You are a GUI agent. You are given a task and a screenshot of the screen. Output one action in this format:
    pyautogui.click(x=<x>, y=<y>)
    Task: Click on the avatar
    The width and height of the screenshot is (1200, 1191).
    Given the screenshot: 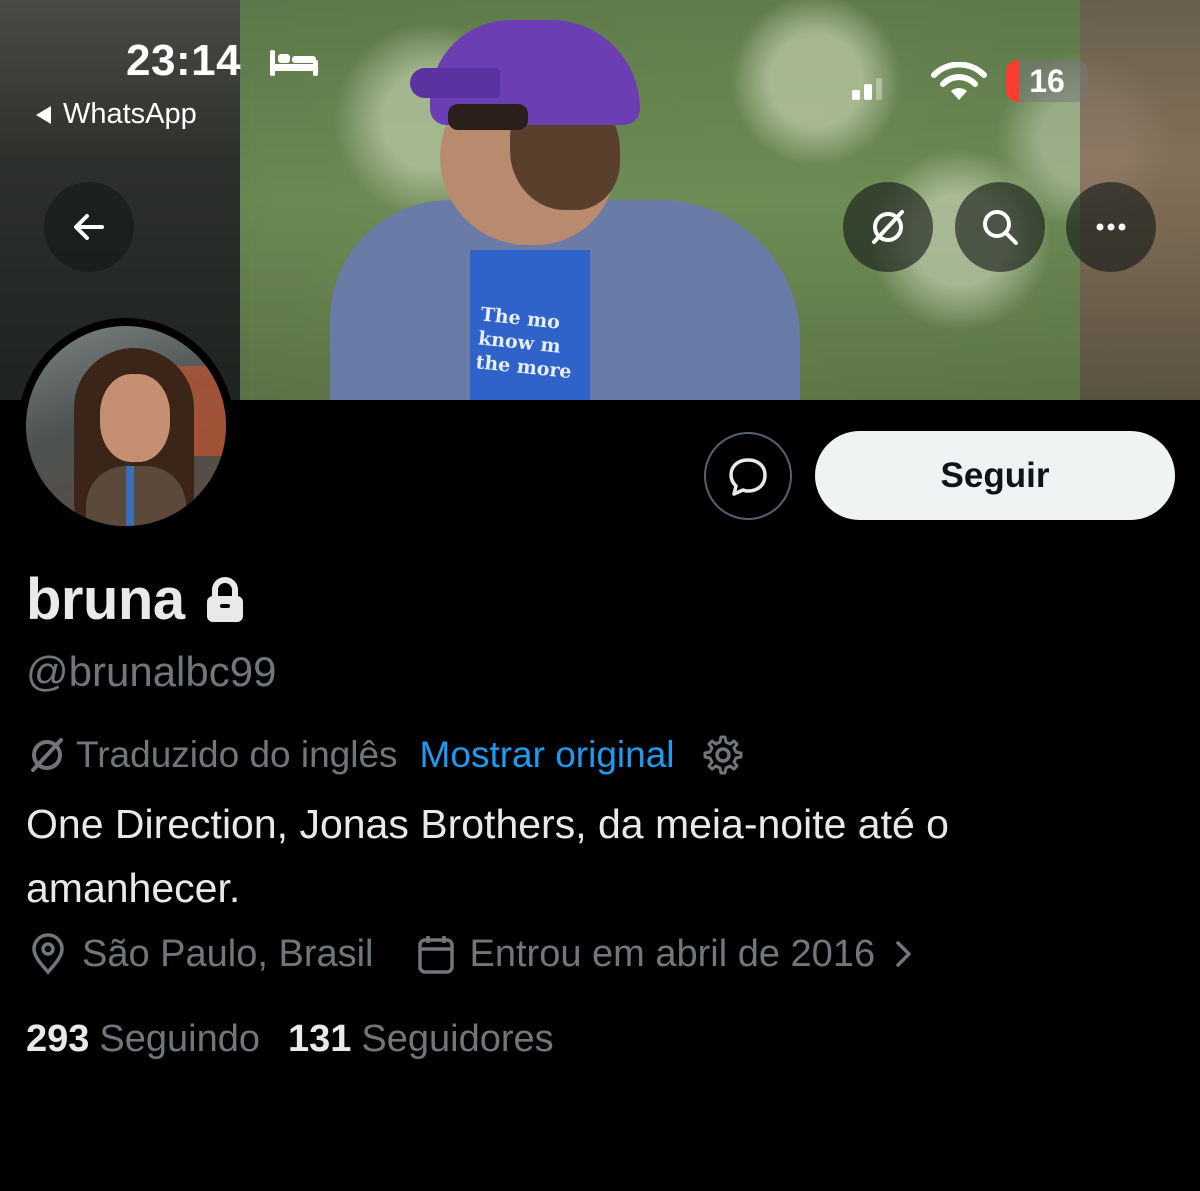 What is the action you would take?
    pyautogui.click(x=126, y=426)
    